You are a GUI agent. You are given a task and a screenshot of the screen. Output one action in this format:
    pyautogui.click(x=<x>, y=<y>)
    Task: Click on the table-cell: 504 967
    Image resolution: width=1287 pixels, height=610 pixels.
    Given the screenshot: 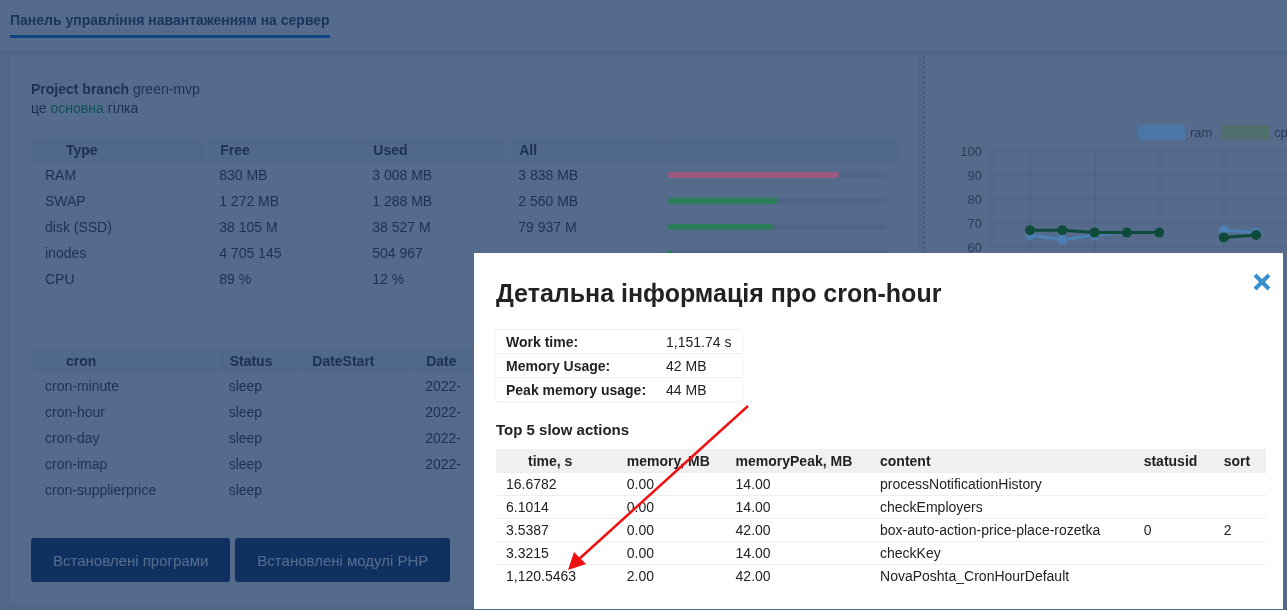 What is the action you would take?
    pyautogui.click(x=397, y=252)
    